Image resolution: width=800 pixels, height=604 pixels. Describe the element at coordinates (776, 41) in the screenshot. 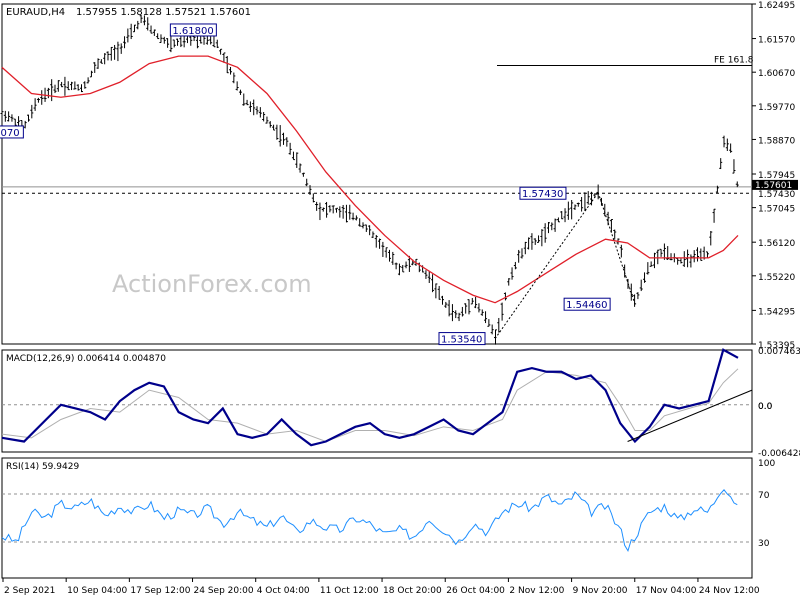

I see `price-y-tick-label: 1.61570` at that location.